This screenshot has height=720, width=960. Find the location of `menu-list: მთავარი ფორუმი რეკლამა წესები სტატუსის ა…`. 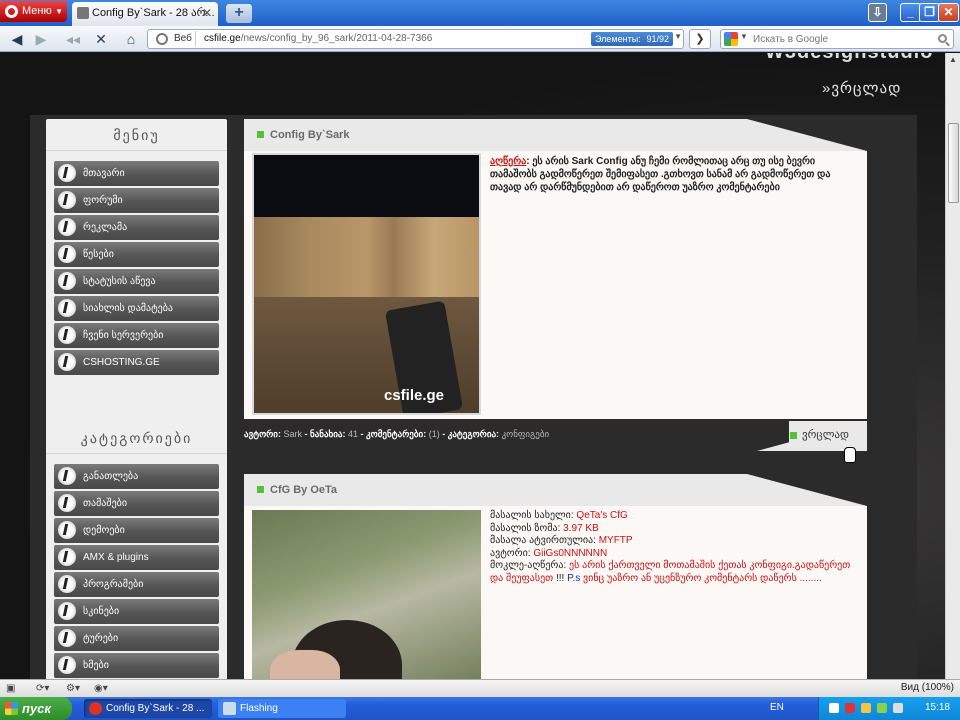

menu-list: მთავარი ფორუმი რეკლამა წესები სტატუსის ა… is located at coordinates (136, 269).